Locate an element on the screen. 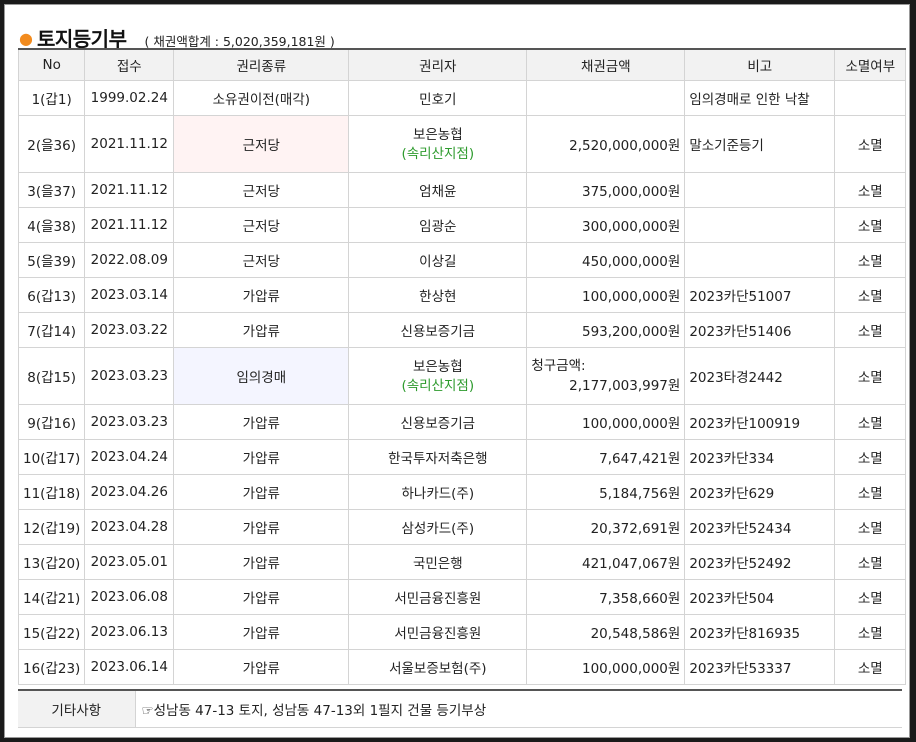  cell-no: 12(갑19) is located at coordinates (51, 527).